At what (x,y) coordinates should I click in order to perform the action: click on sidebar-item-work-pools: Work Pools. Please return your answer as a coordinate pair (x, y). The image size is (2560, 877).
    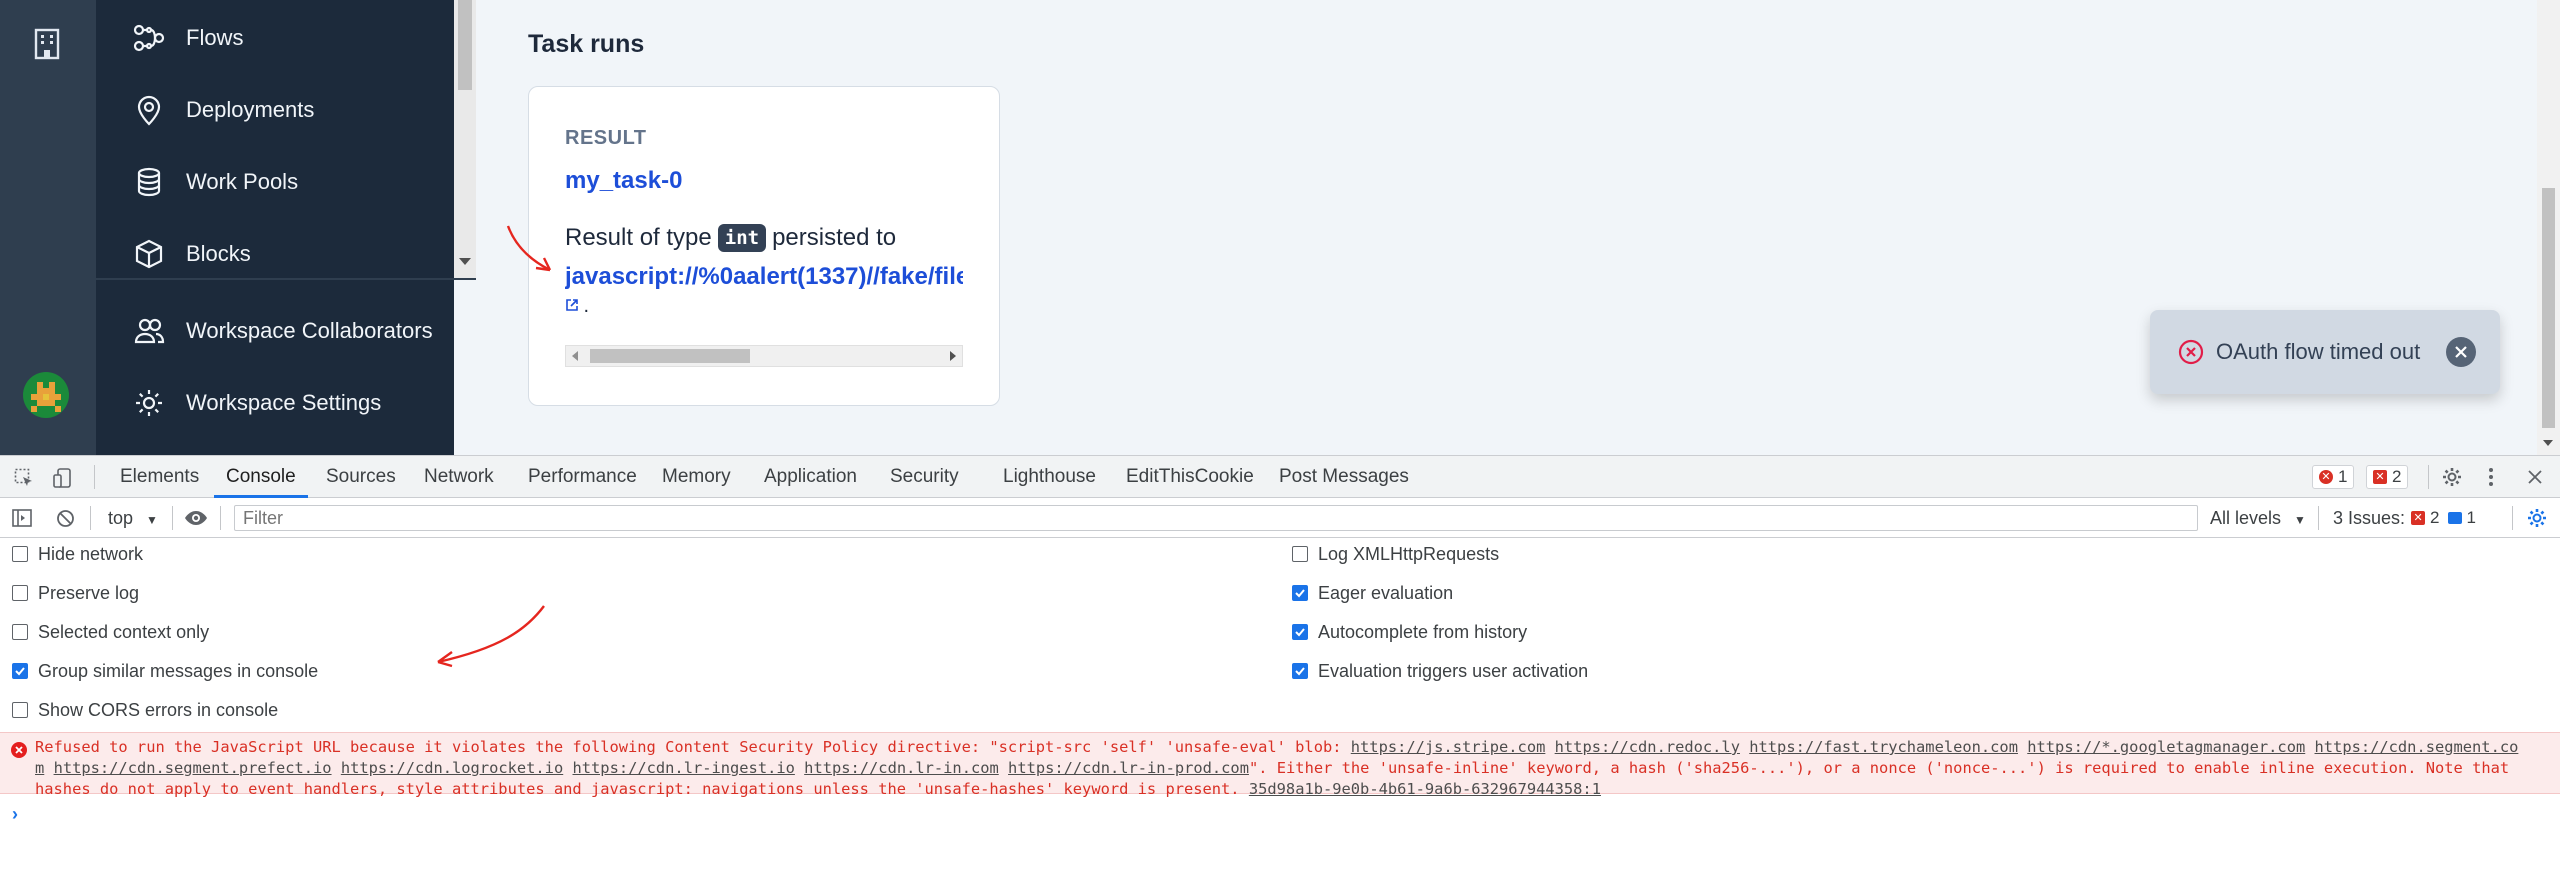
    Looking at the image, I should click on (215, 182).